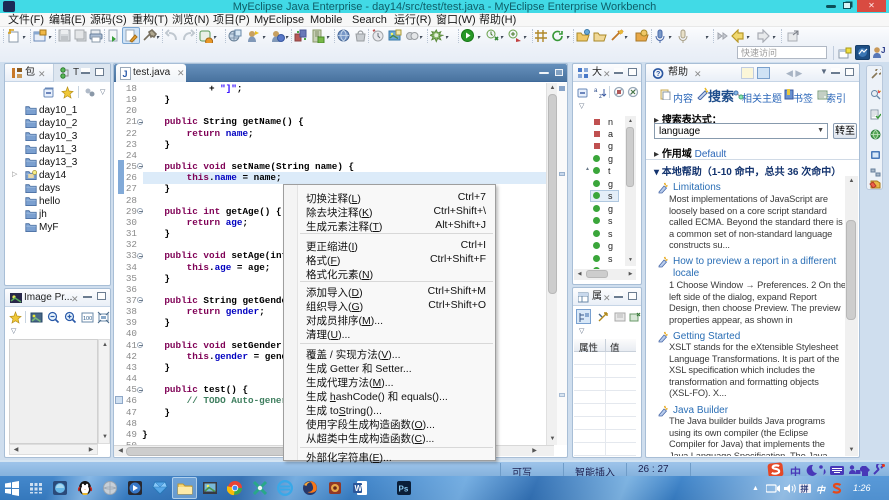 This screenshot has width=889, height=500. What do you see at coordinates (600, 96) in the screenshot?
I see `svg-text: z` at bounding box center [600, 96].